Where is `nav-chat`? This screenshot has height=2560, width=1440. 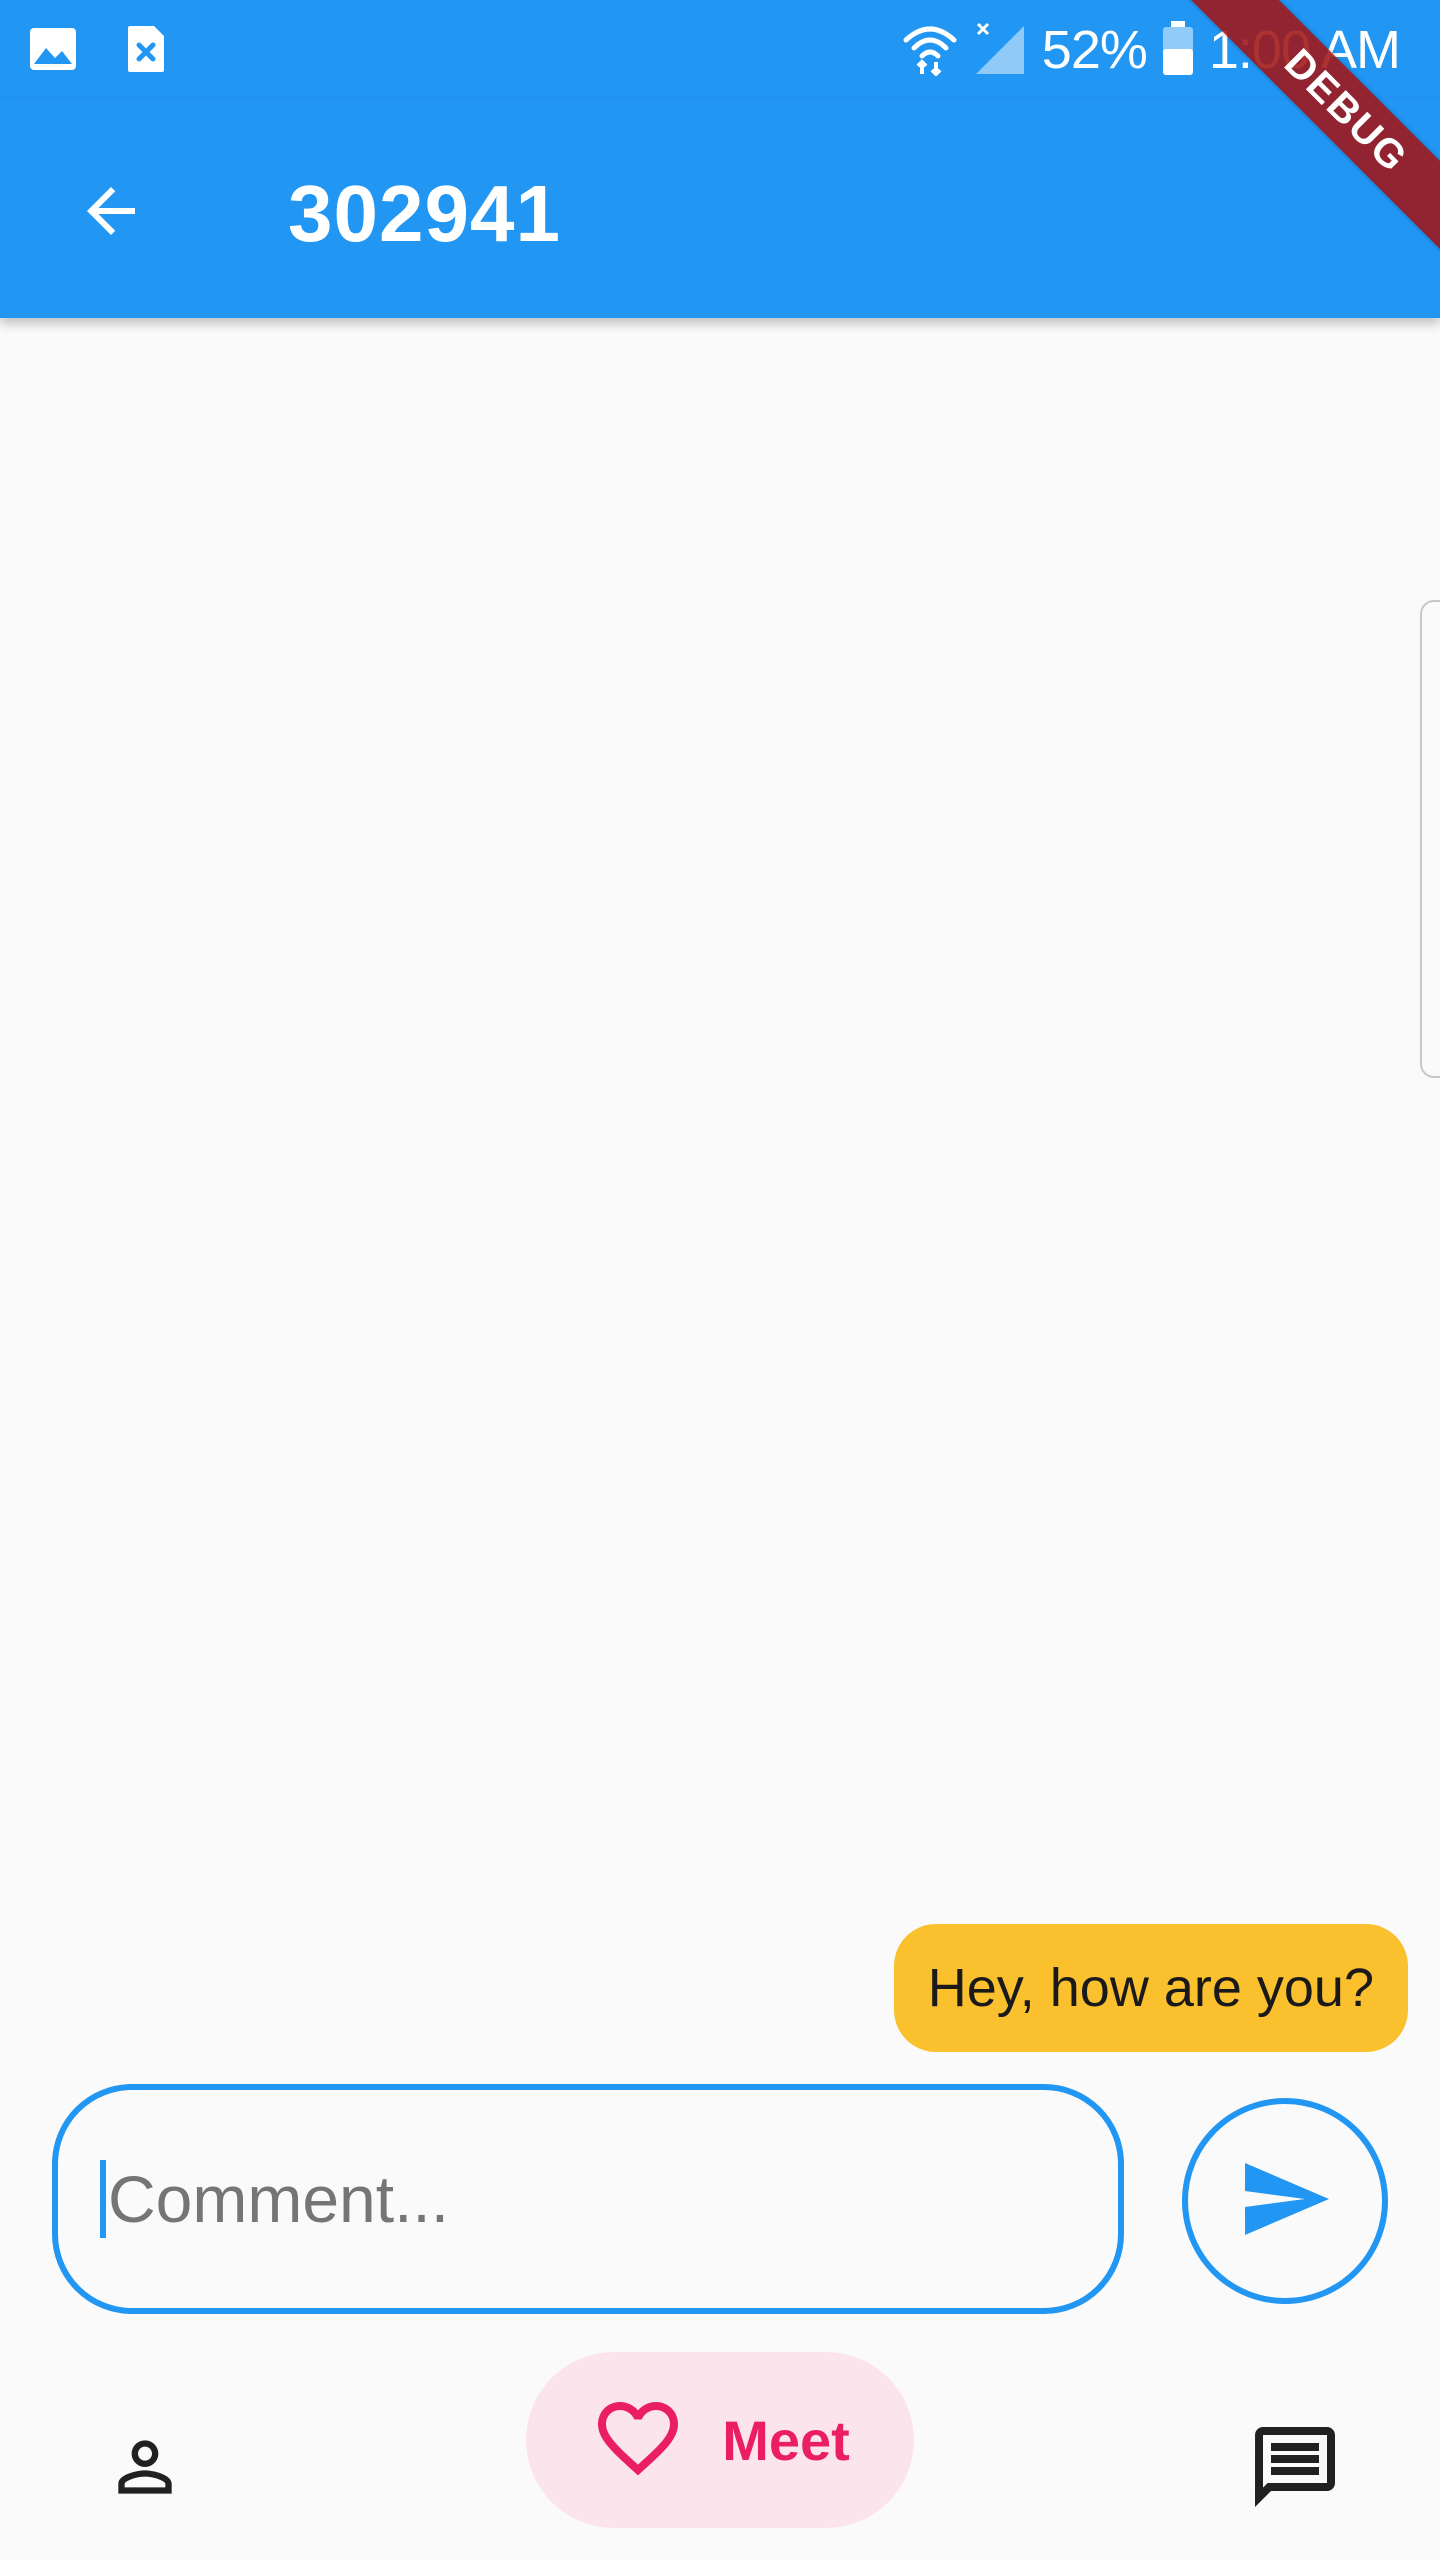 nav-chat is located at coordinates (1295, 2469).